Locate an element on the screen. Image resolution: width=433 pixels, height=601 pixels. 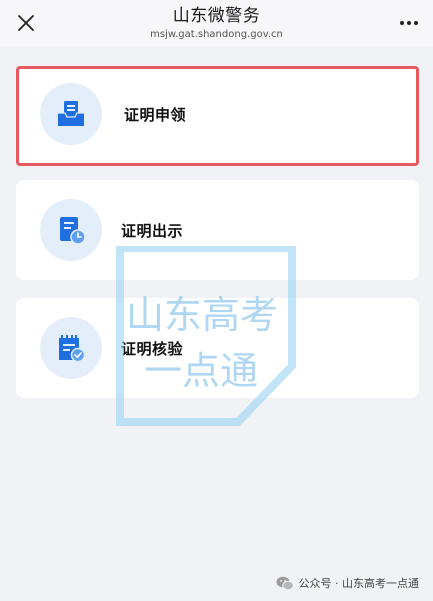
page-domain: msjw.gat.shandong.gov.cn is located at coordinates (216, 34).